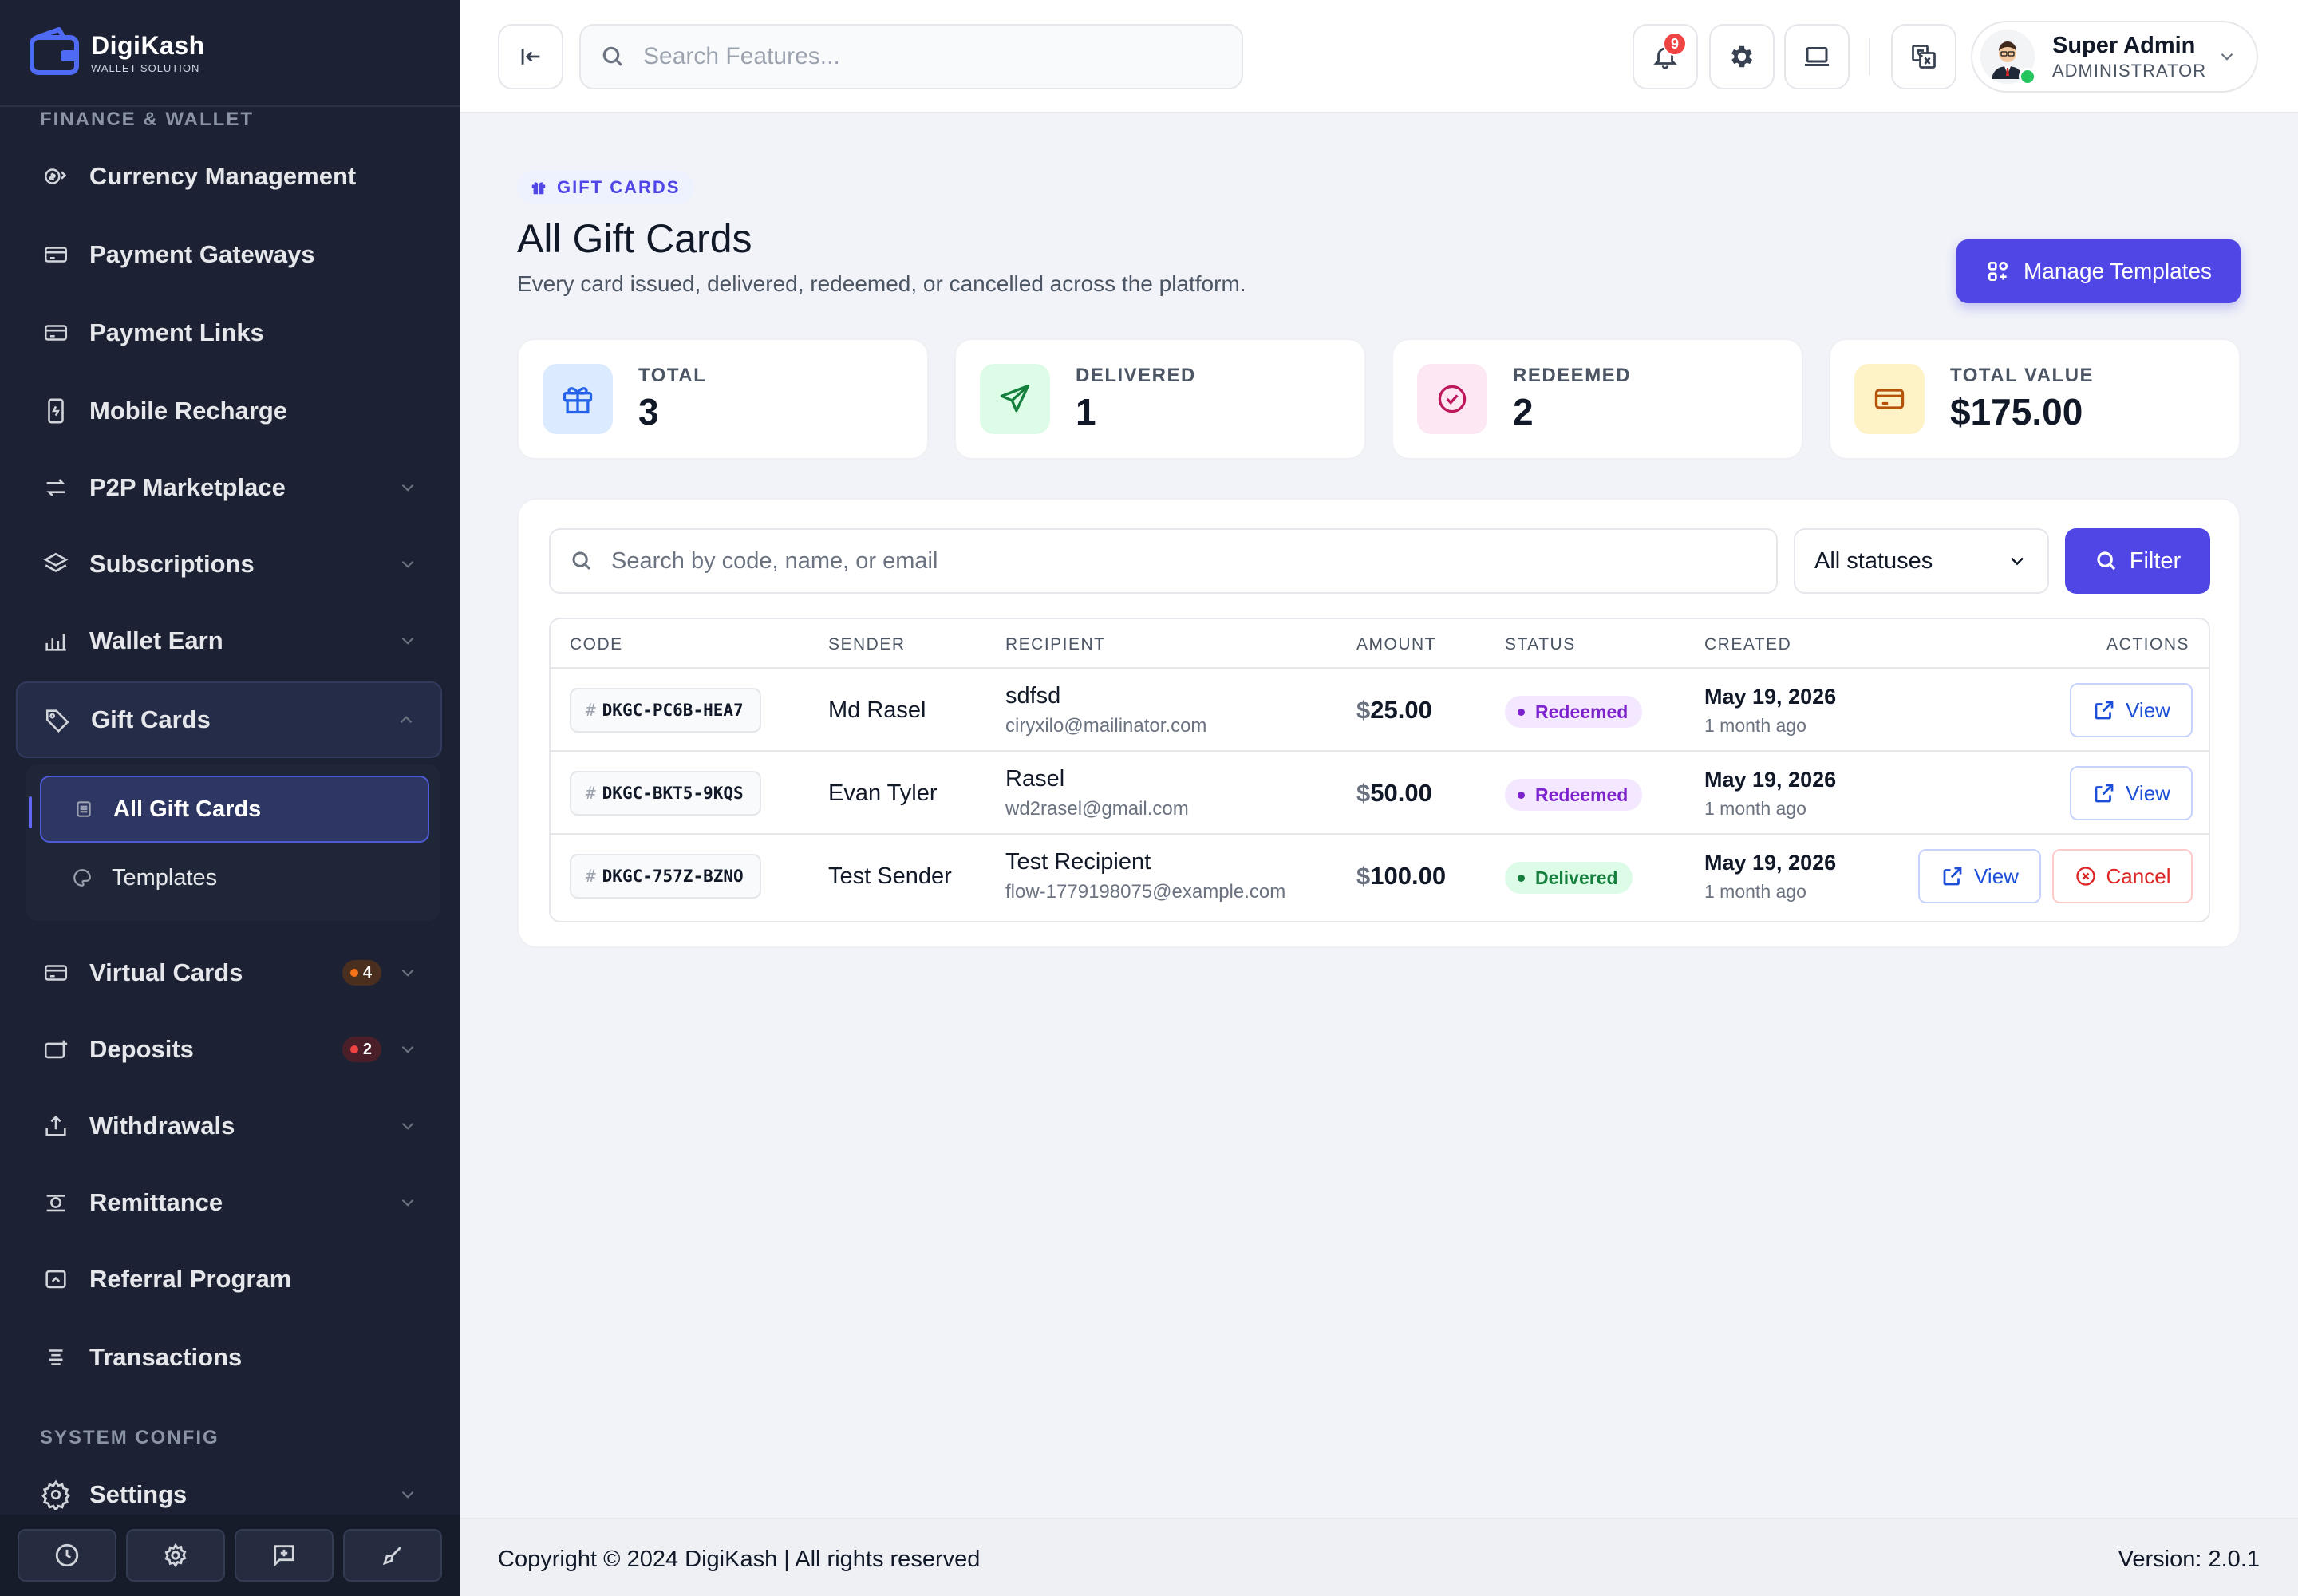  What do you see at coordinates (129, 1437) in the screenshot?
I see `section-system-config: SYSTEM CONFIG` at bounding box center [129, 1437].